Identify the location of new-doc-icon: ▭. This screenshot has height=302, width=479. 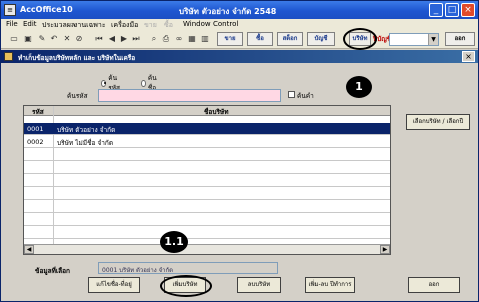
(14, 38).